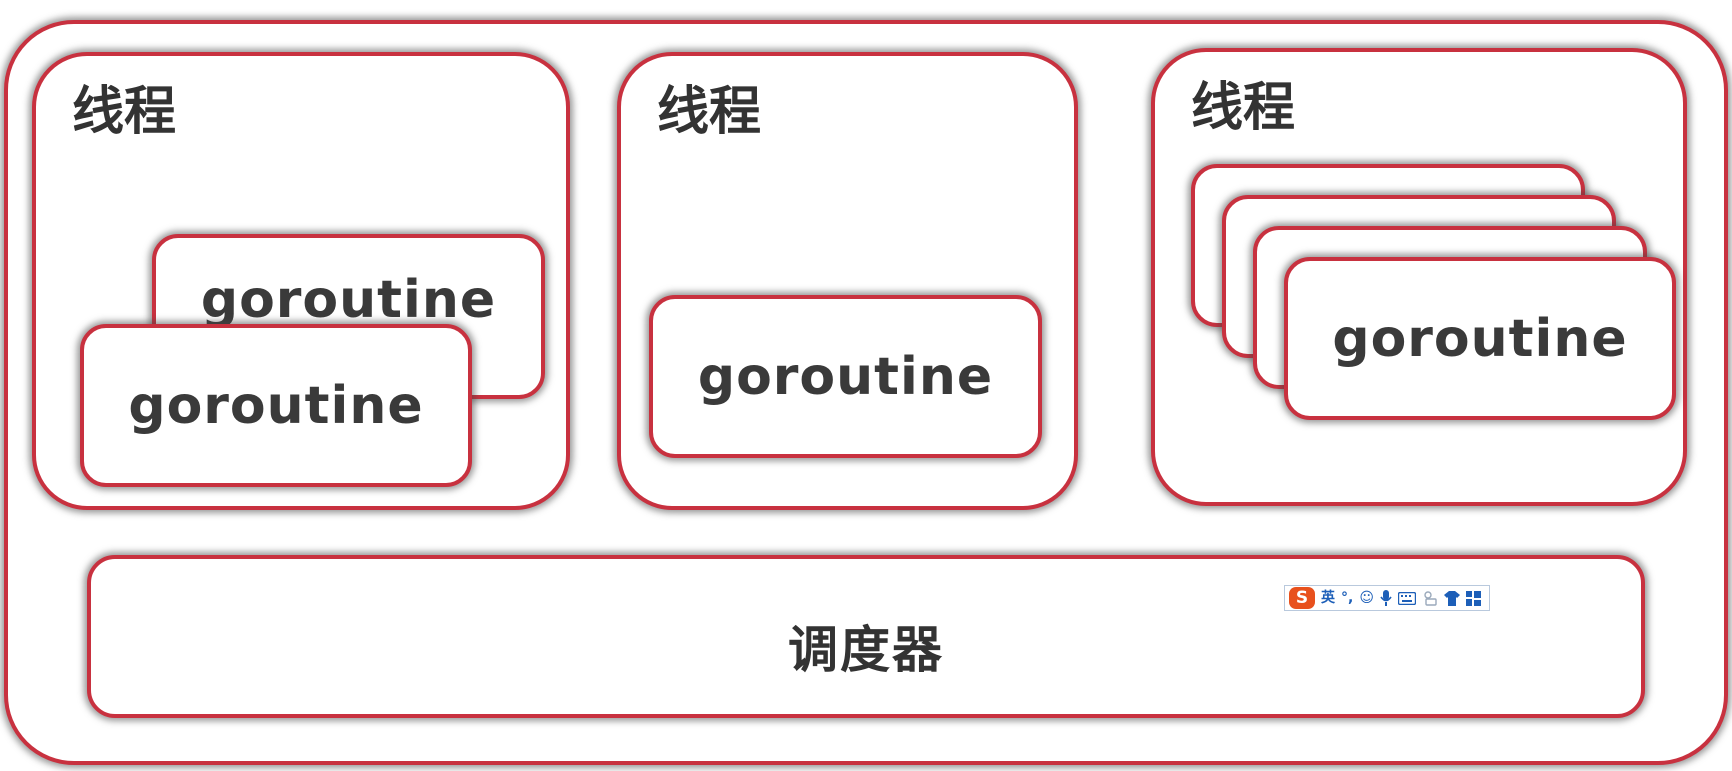  I want to click on keyboard-icon, so click(1406, 598).